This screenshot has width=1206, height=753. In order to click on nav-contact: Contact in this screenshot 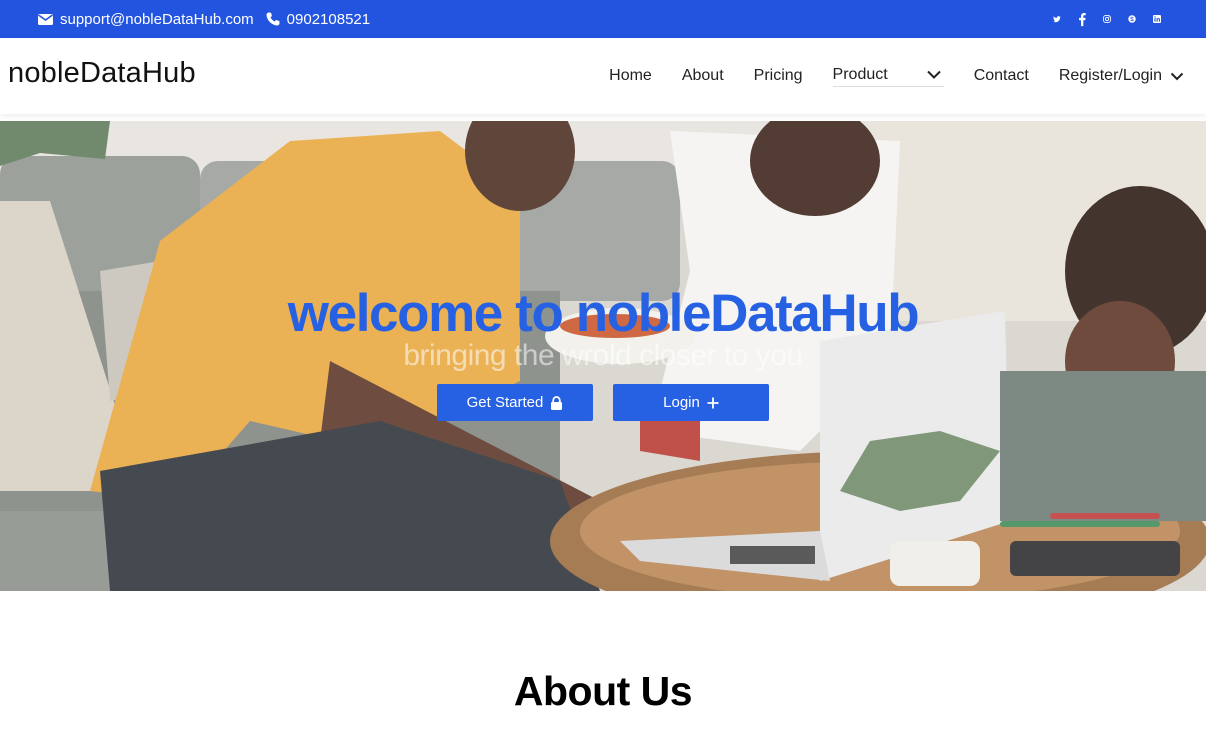, I will do `click(1001, 76)`.